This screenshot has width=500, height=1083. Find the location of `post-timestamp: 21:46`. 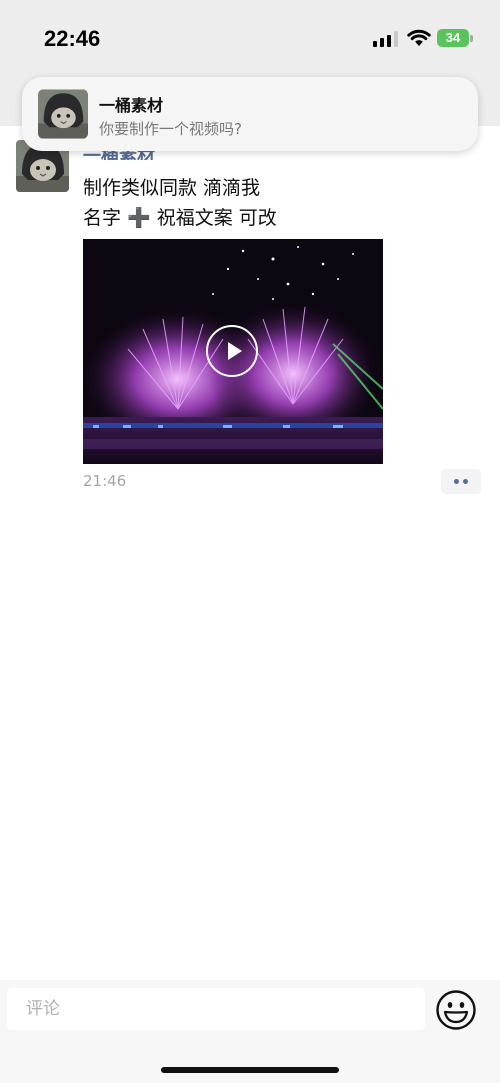

post-timestamp: 21:46 is located at coordinates (105, 481).